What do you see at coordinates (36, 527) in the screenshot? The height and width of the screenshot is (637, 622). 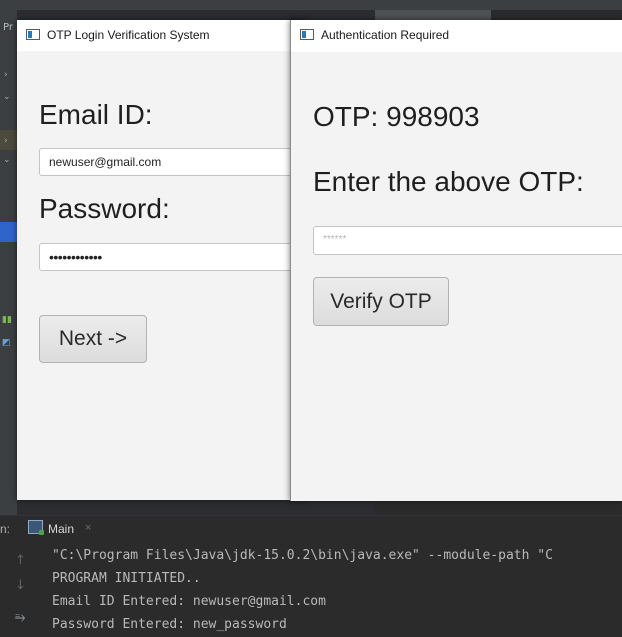 I see `run-config-icon` at bounding box center [36, 527].